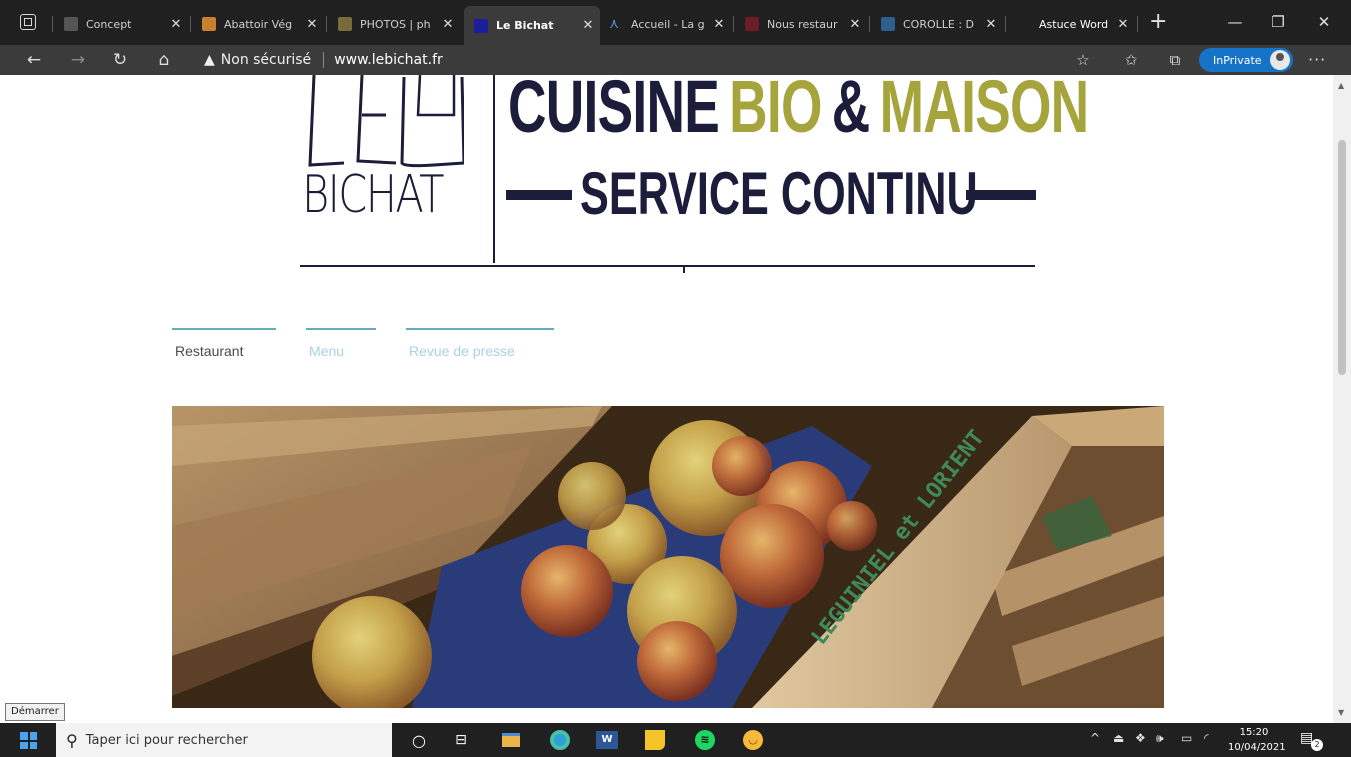 Image resolution: width=1351 pixels, height=757 pixels. Describe the element at coordinates (34, 60) in the screenshot. I see `back-button: ←` at that location.